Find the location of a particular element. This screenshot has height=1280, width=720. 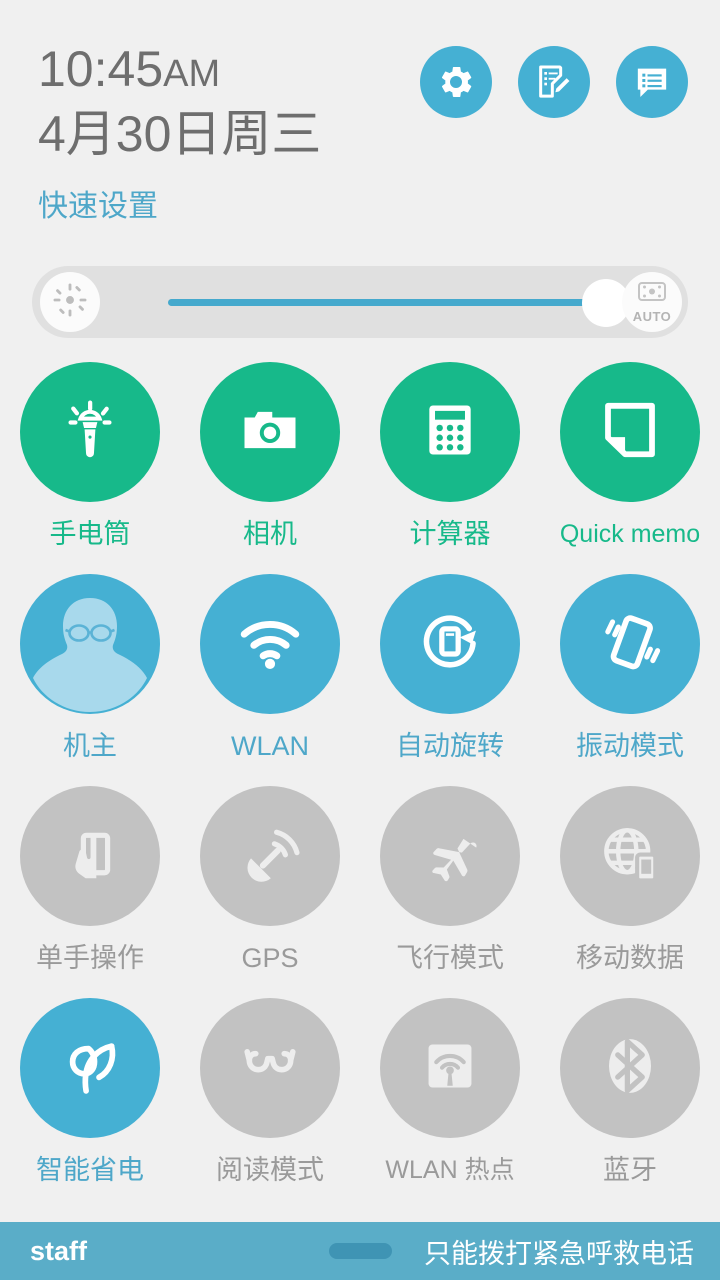

tile-camera: 相机 is located at coordinates (270, 468).